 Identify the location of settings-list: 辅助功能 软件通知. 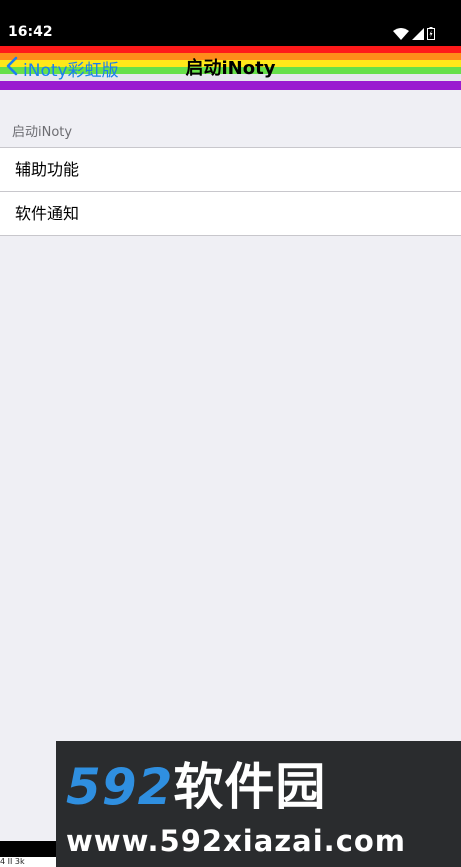
(230, 191).